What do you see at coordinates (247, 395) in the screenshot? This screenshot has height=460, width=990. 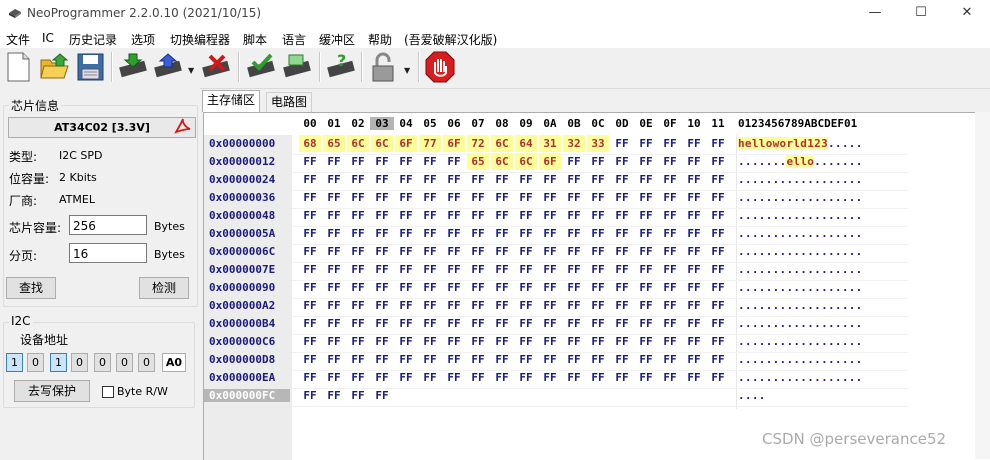 I see `row-address: 0x000000FC` at bounding box center [247, 395].